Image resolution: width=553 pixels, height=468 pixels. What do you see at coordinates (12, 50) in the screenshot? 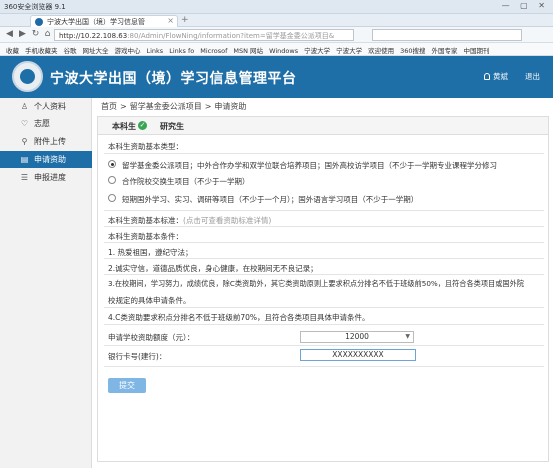
I see `bookmark-item: 收藏` at bounding box center [12, 50].